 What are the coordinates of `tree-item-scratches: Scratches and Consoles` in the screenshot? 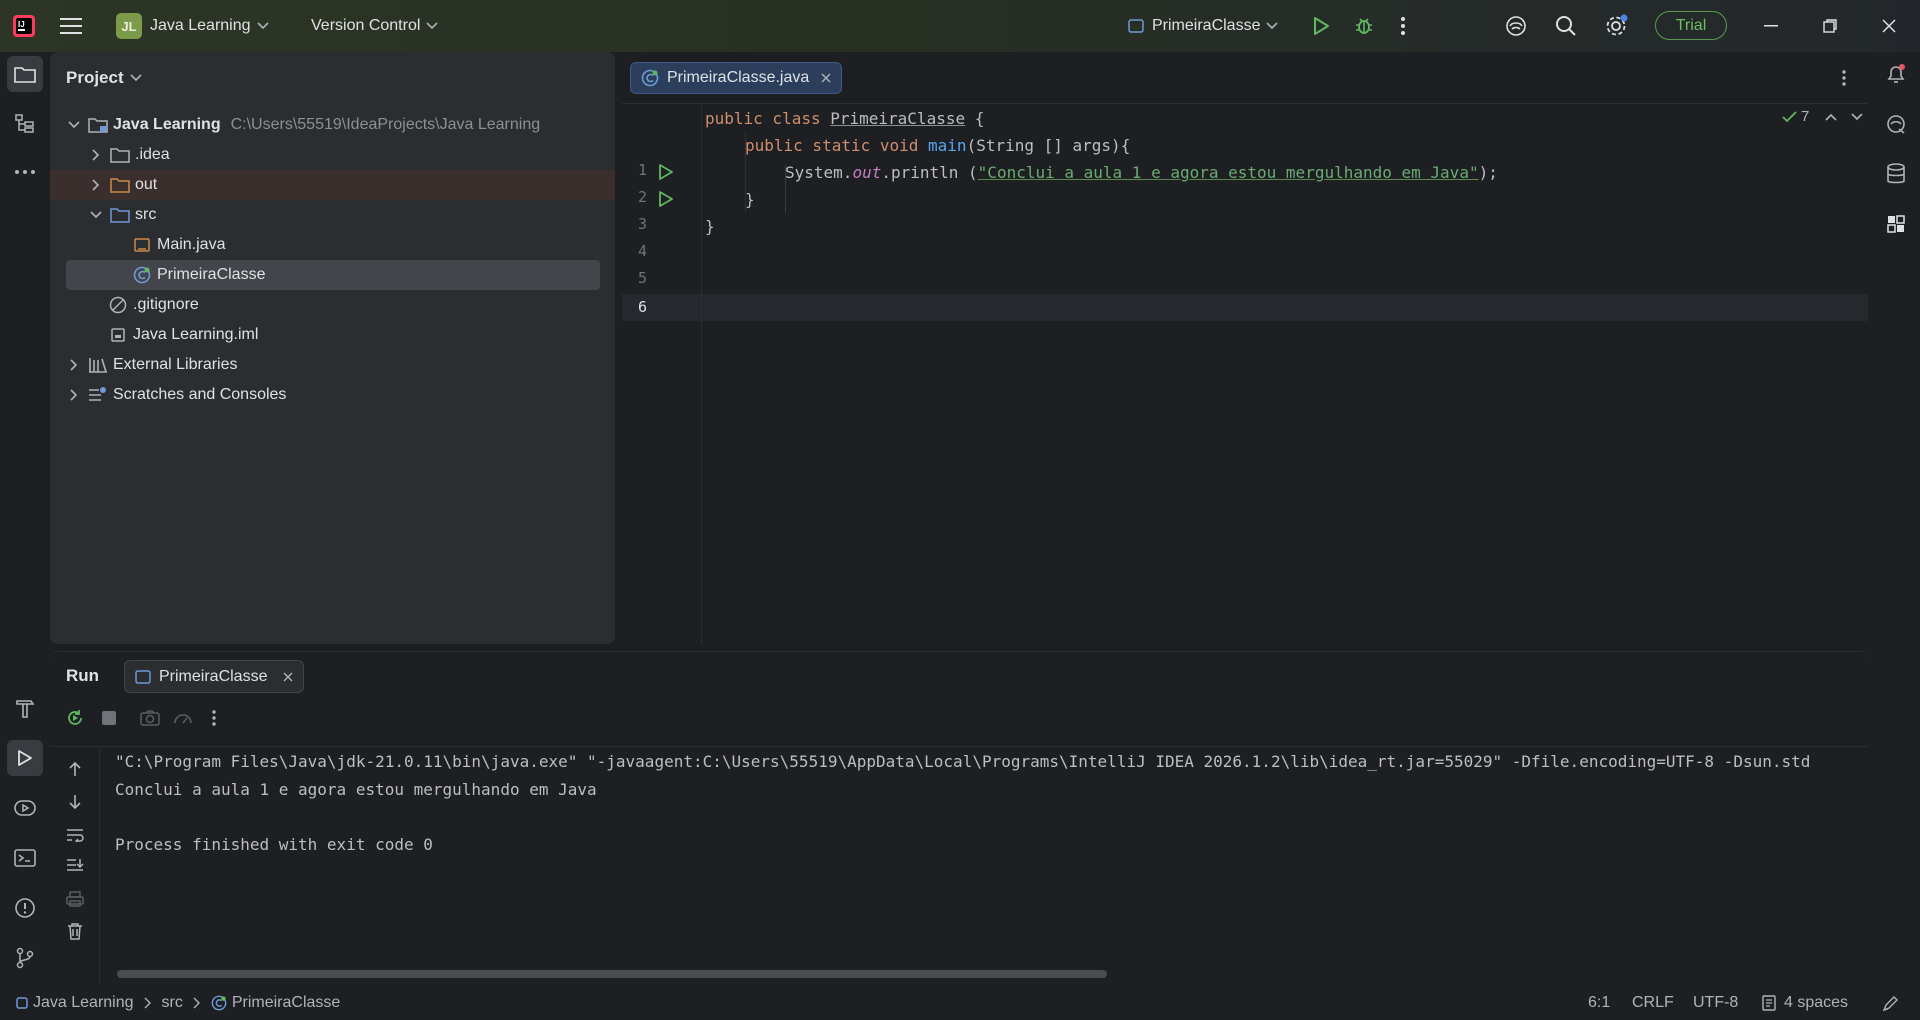 It's located at (333, 395).